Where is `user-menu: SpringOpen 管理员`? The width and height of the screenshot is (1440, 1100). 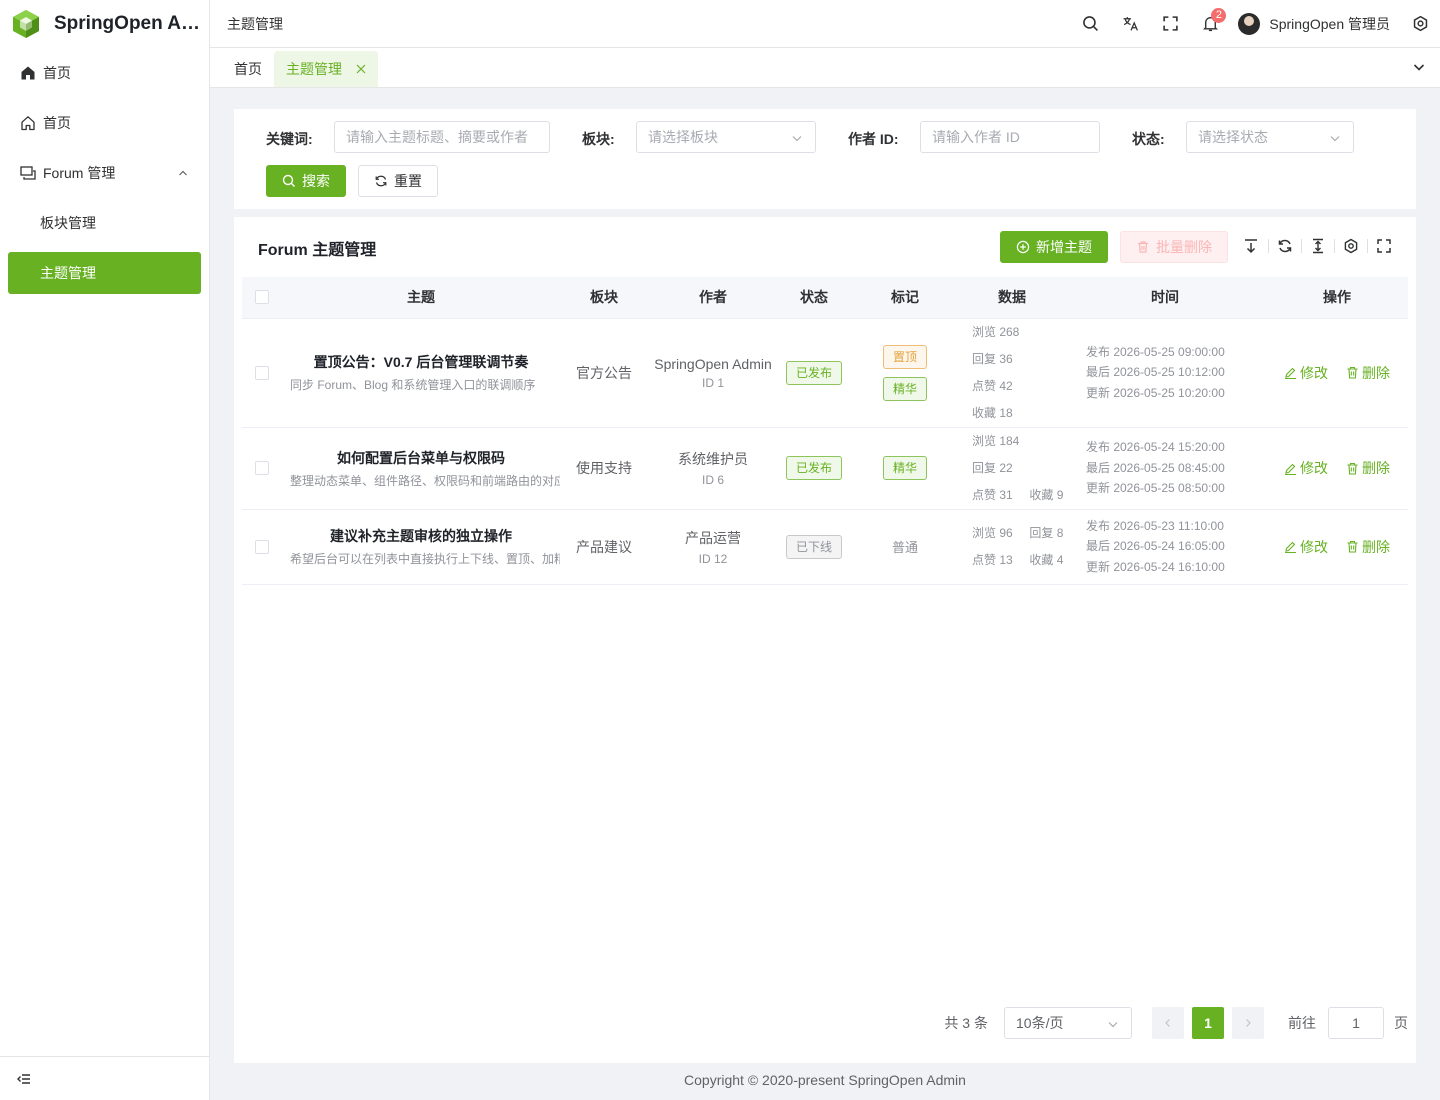
user-menu: SpringOpen 管理员 is located at coordinates (1314, 23).